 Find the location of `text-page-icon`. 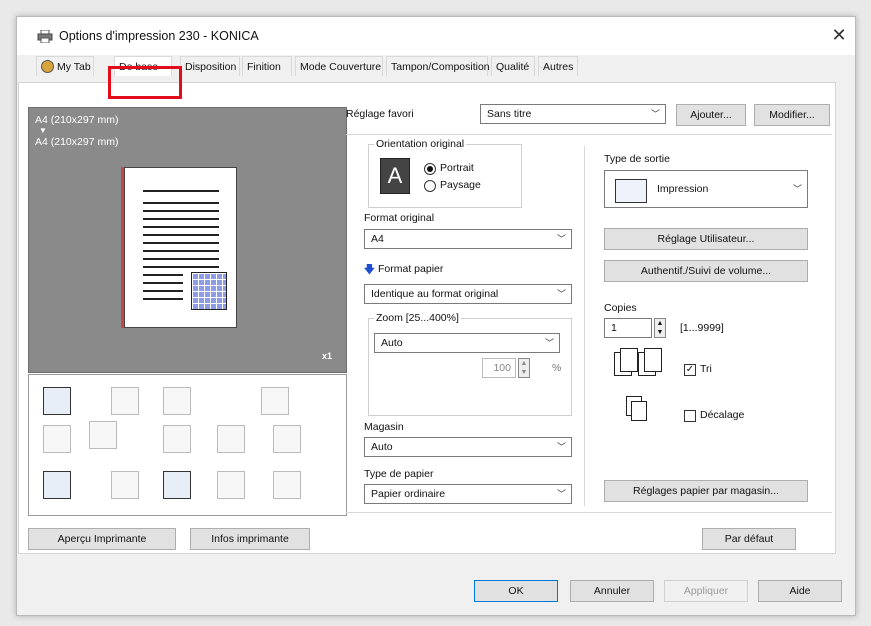

text-page-icon is located at coordinates (177, 439).